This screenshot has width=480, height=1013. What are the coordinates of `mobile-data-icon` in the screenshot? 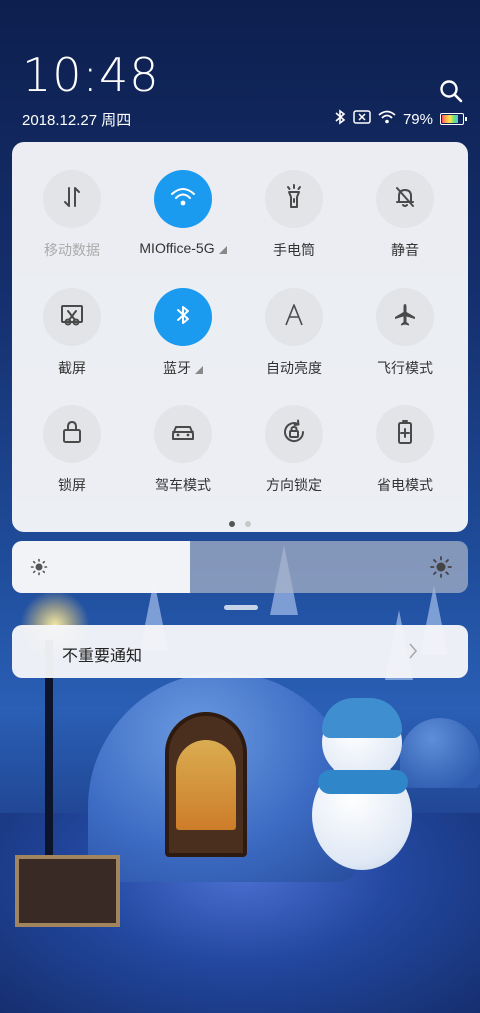 It's located at (72, 199).